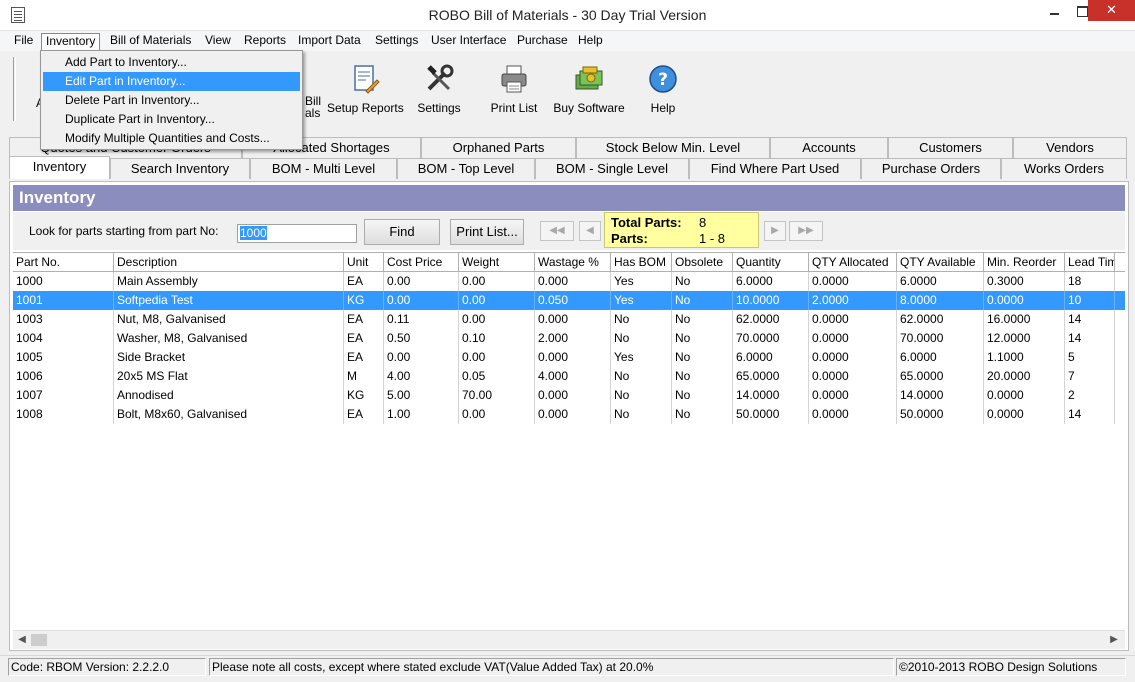  Describe the element at coordinates (59, 167) in the screenshot. I see `tab-inventory: Inventory` at that location.